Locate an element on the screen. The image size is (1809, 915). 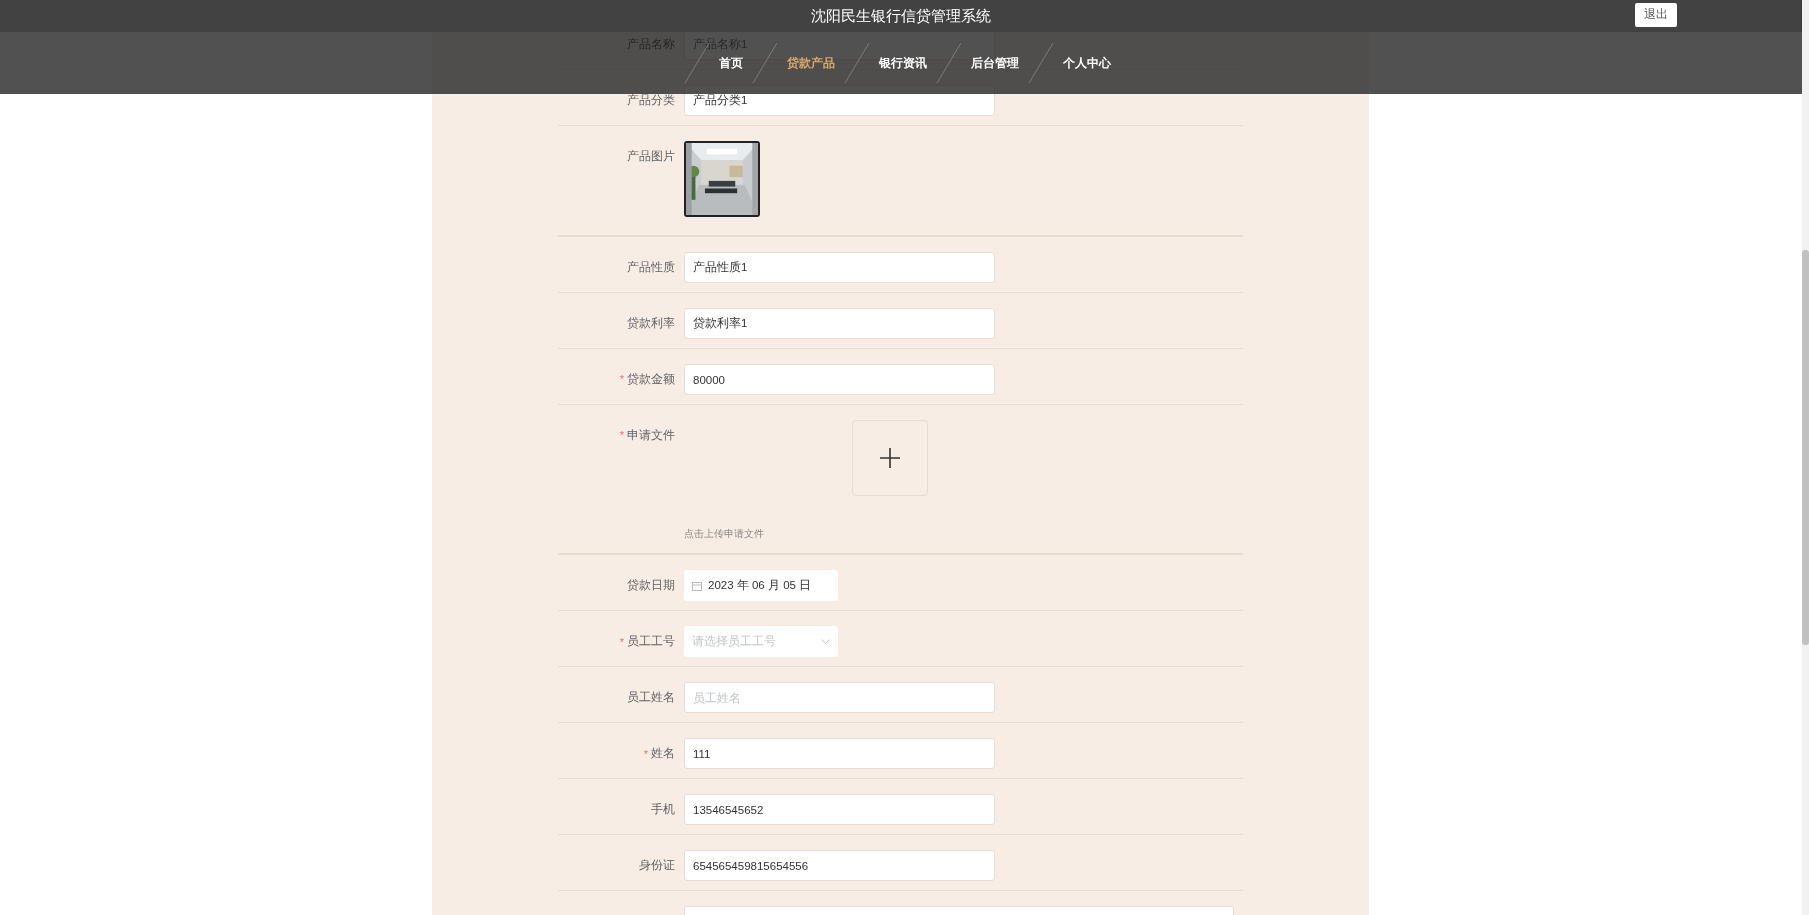
text-field: 员工姓名 is located at coordinates (839, 698).